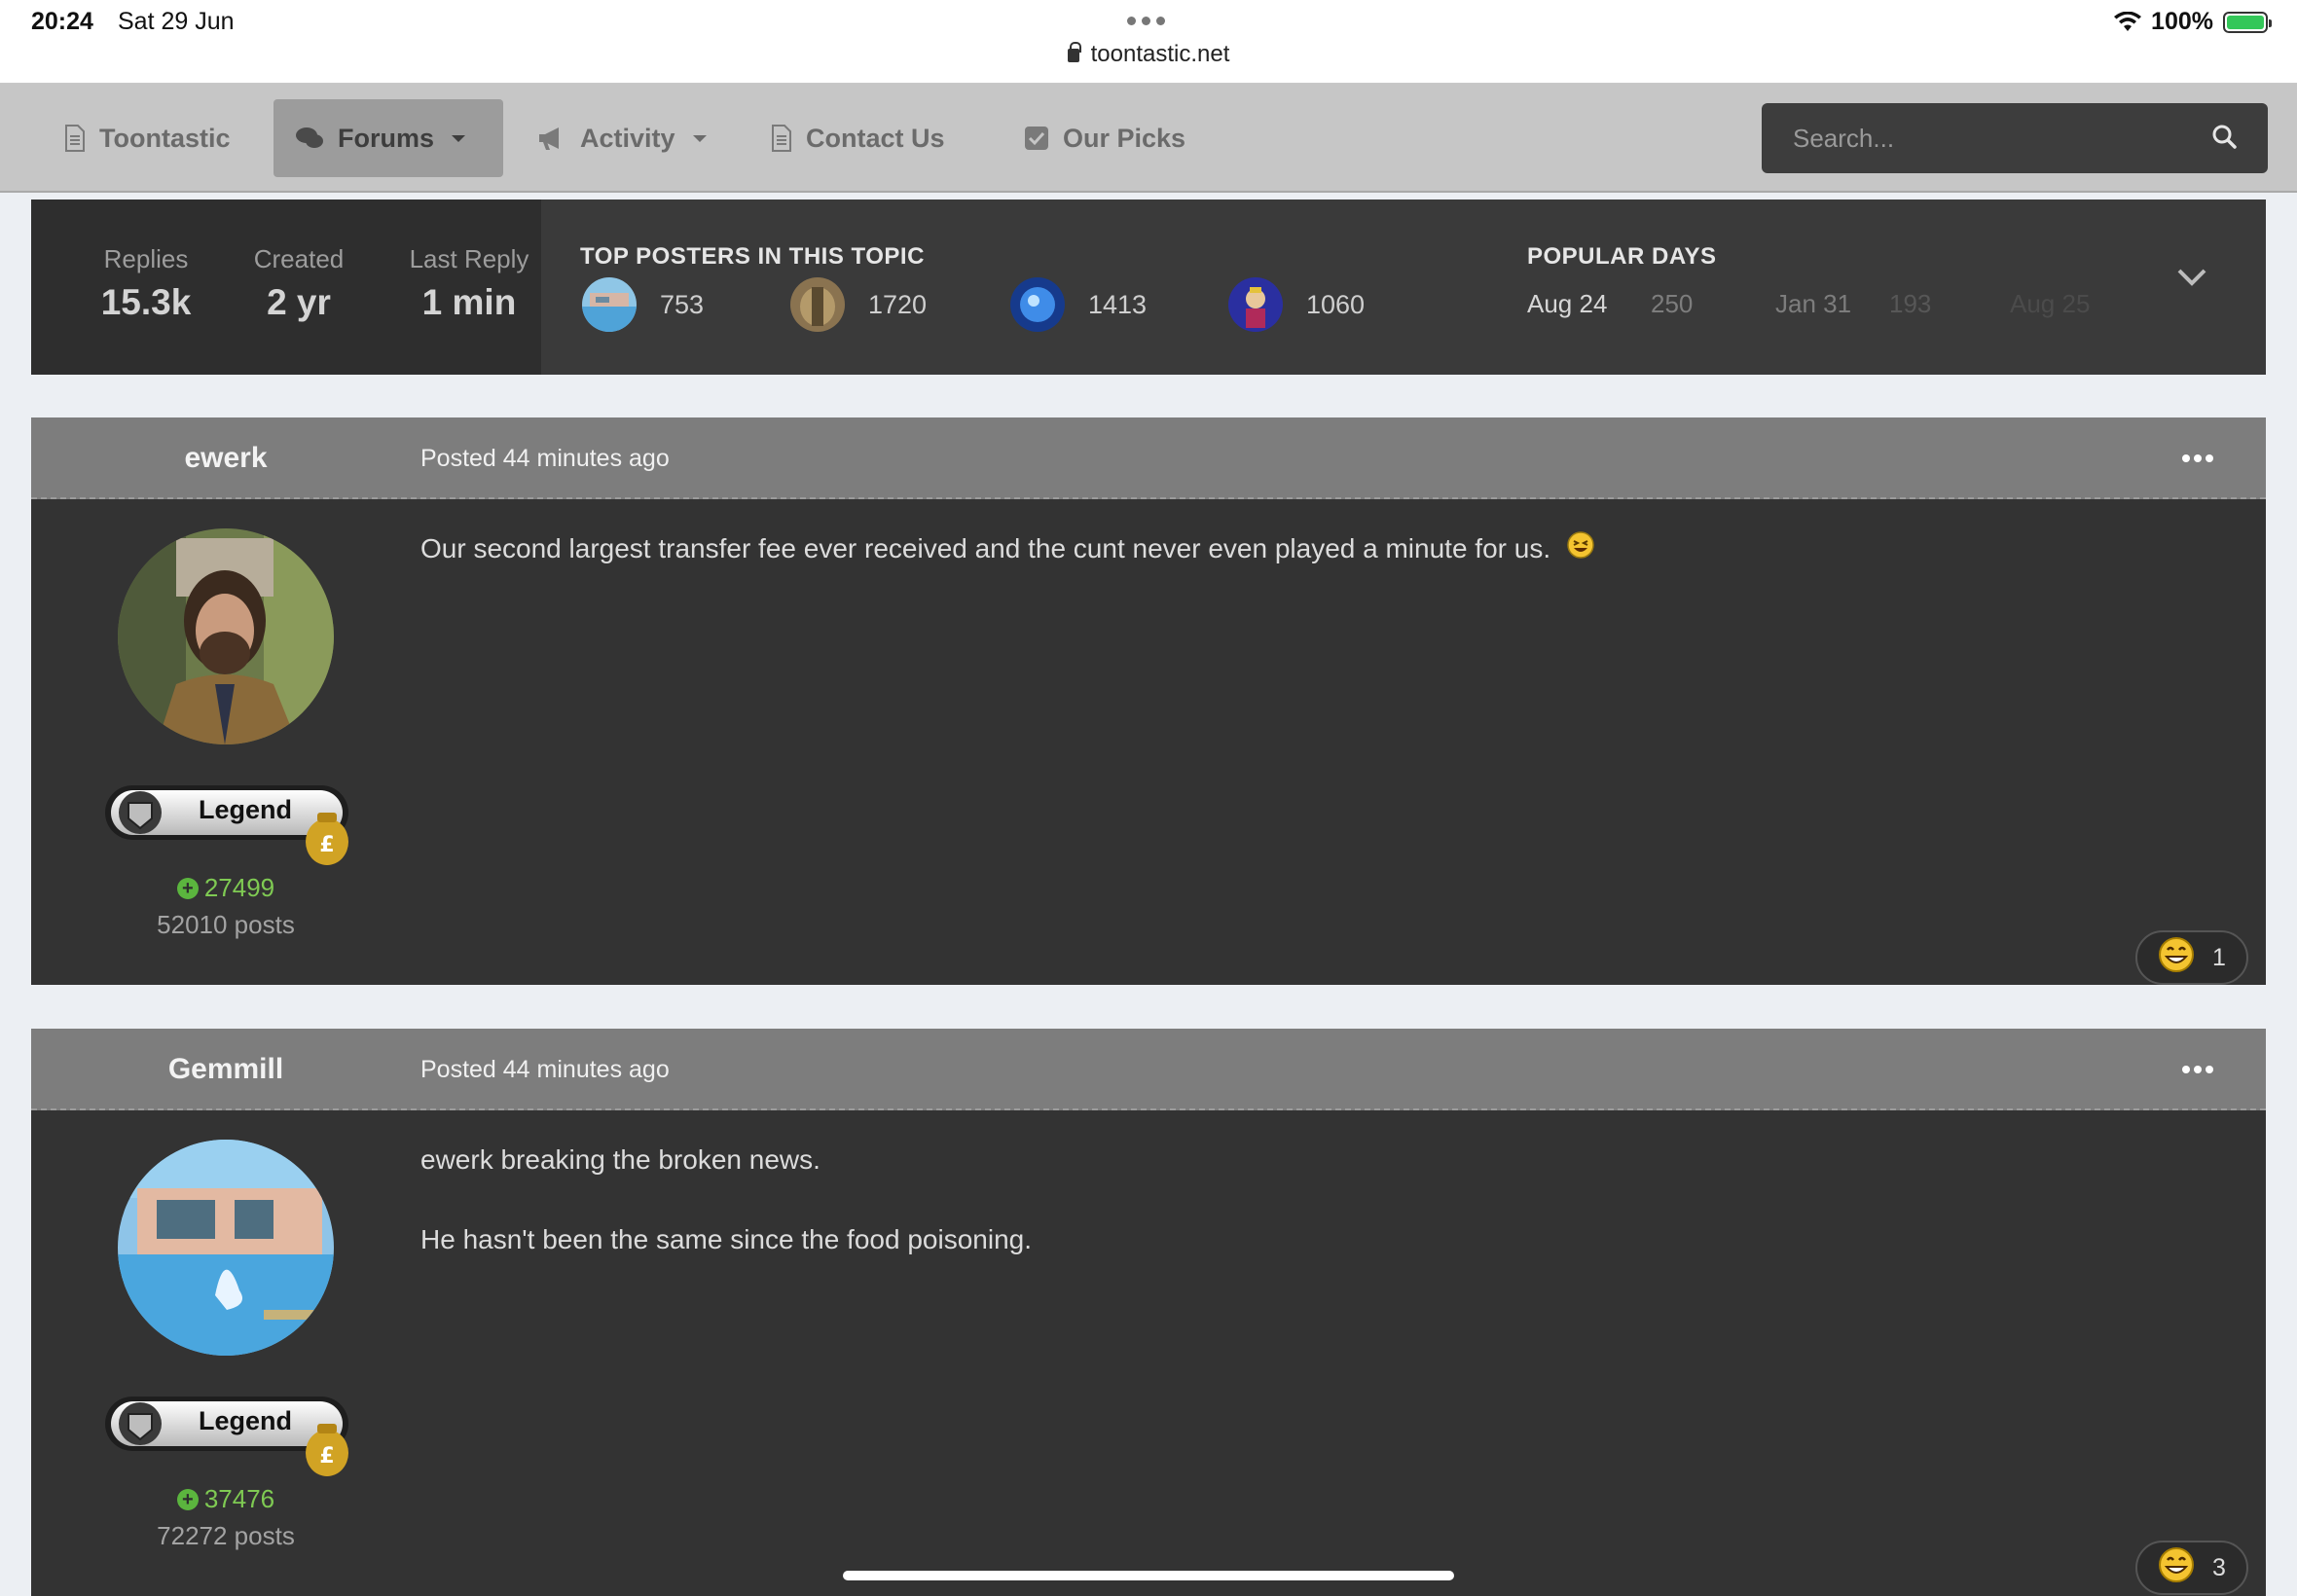  Describe the element at coordinates (753, 257) in the screenshot. I see `top-posters-title: TOP POSTERS IN THIS TOPIC` at that location.